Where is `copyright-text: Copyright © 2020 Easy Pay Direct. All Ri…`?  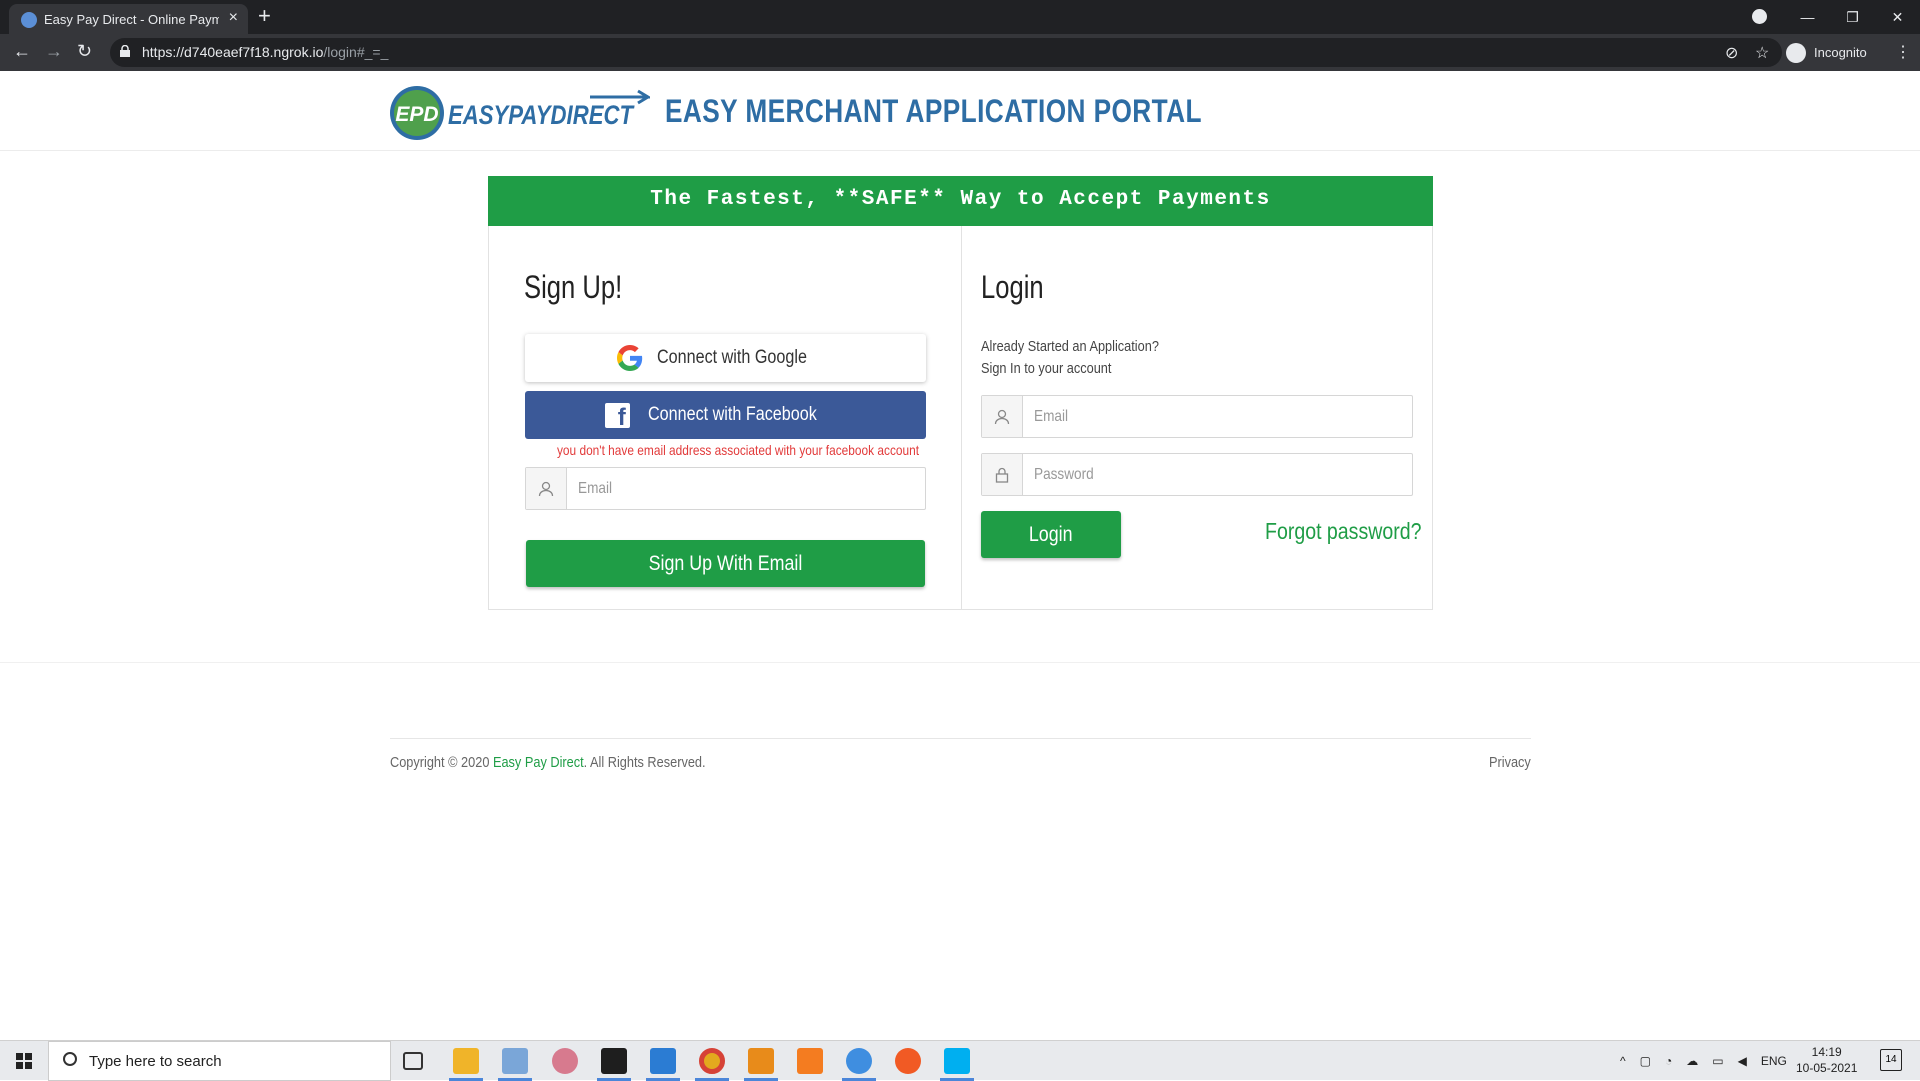 copyright-text: Copyright © 2020 Easy Pay Direct. All Ri… is located at coordinates (548, 762).